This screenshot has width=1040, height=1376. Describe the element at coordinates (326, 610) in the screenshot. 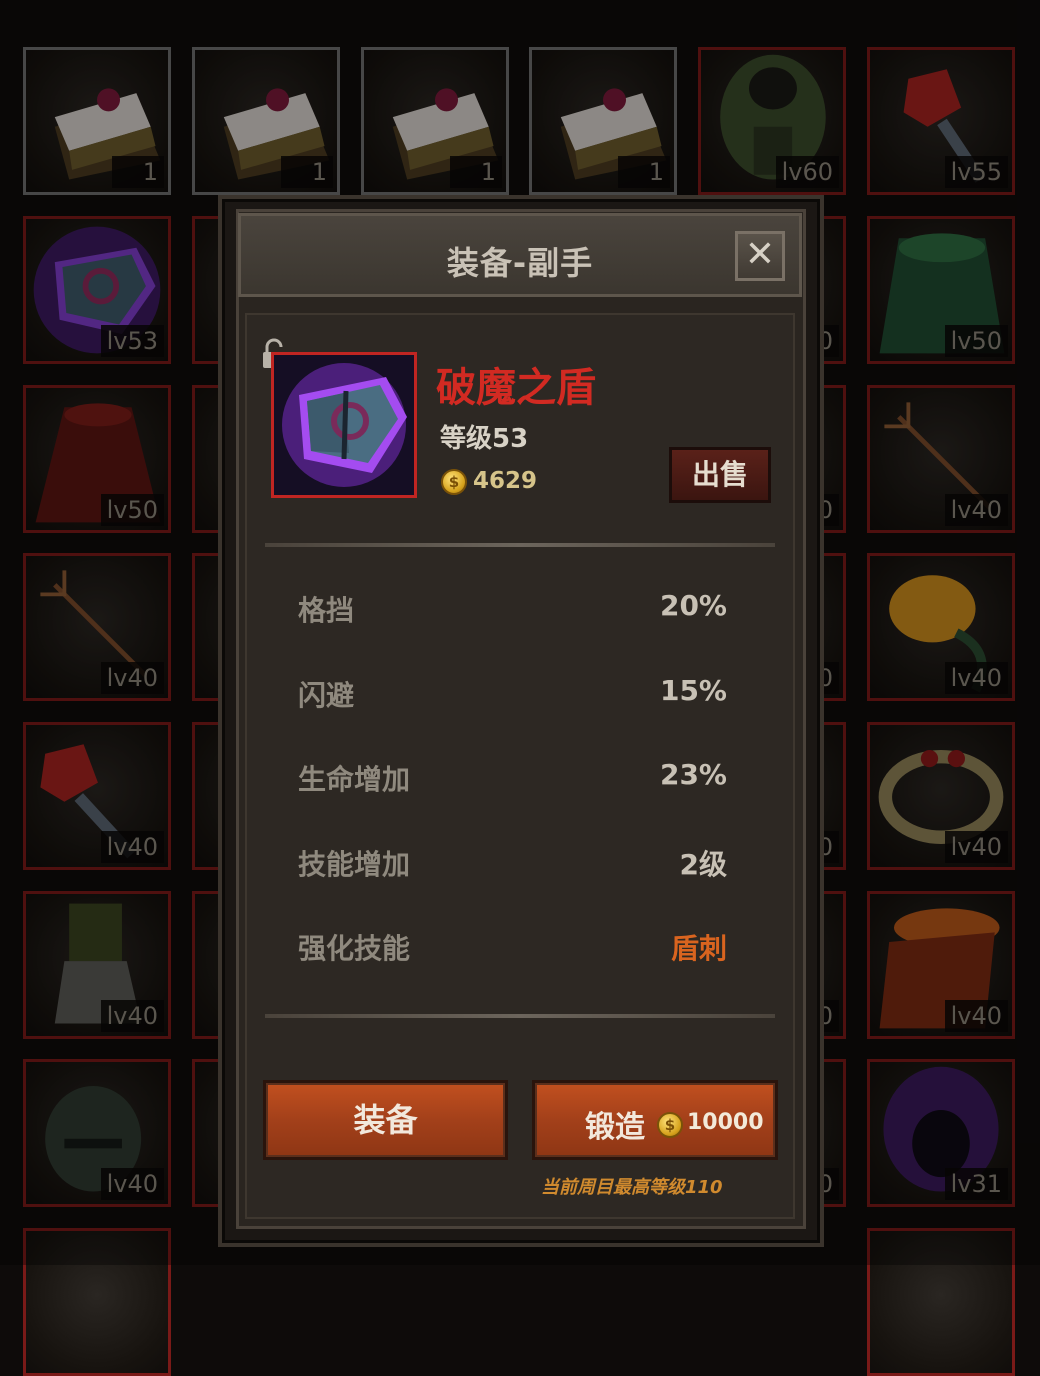

I see `stat-label: 格挡` at that location.